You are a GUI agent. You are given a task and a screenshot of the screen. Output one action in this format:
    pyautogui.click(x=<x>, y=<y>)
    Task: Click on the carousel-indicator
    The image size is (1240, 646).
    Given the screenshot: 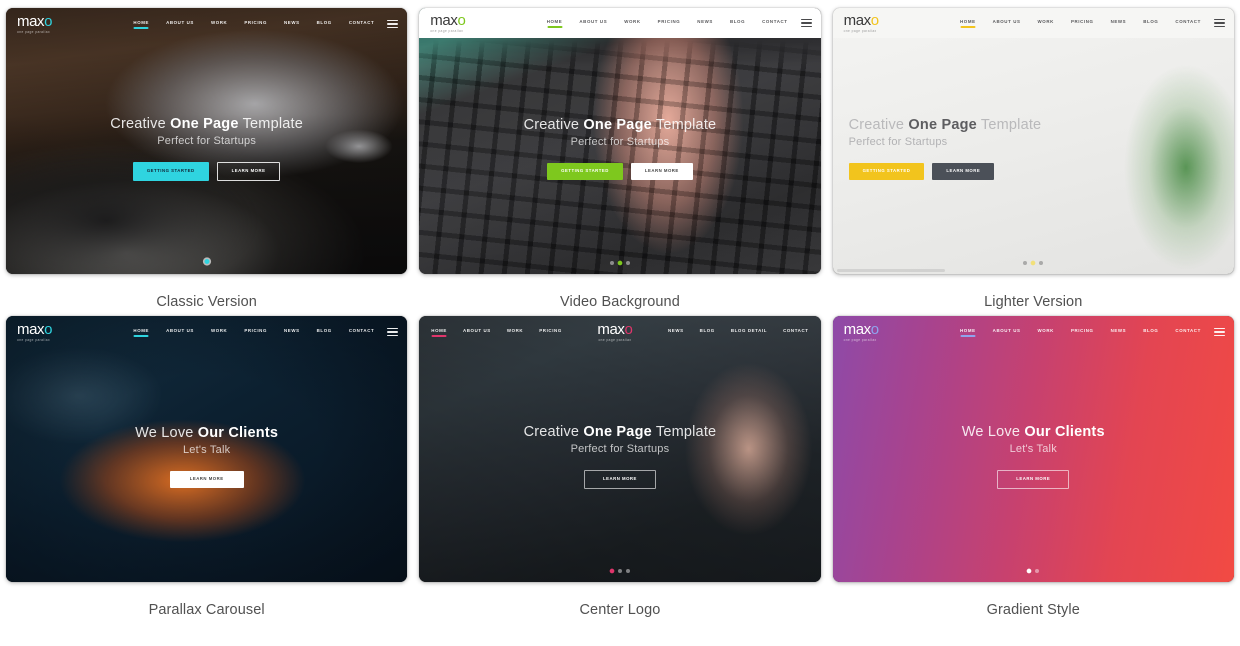 What is the action you would take?
    pyautogui.click(x=207, y=261)
    